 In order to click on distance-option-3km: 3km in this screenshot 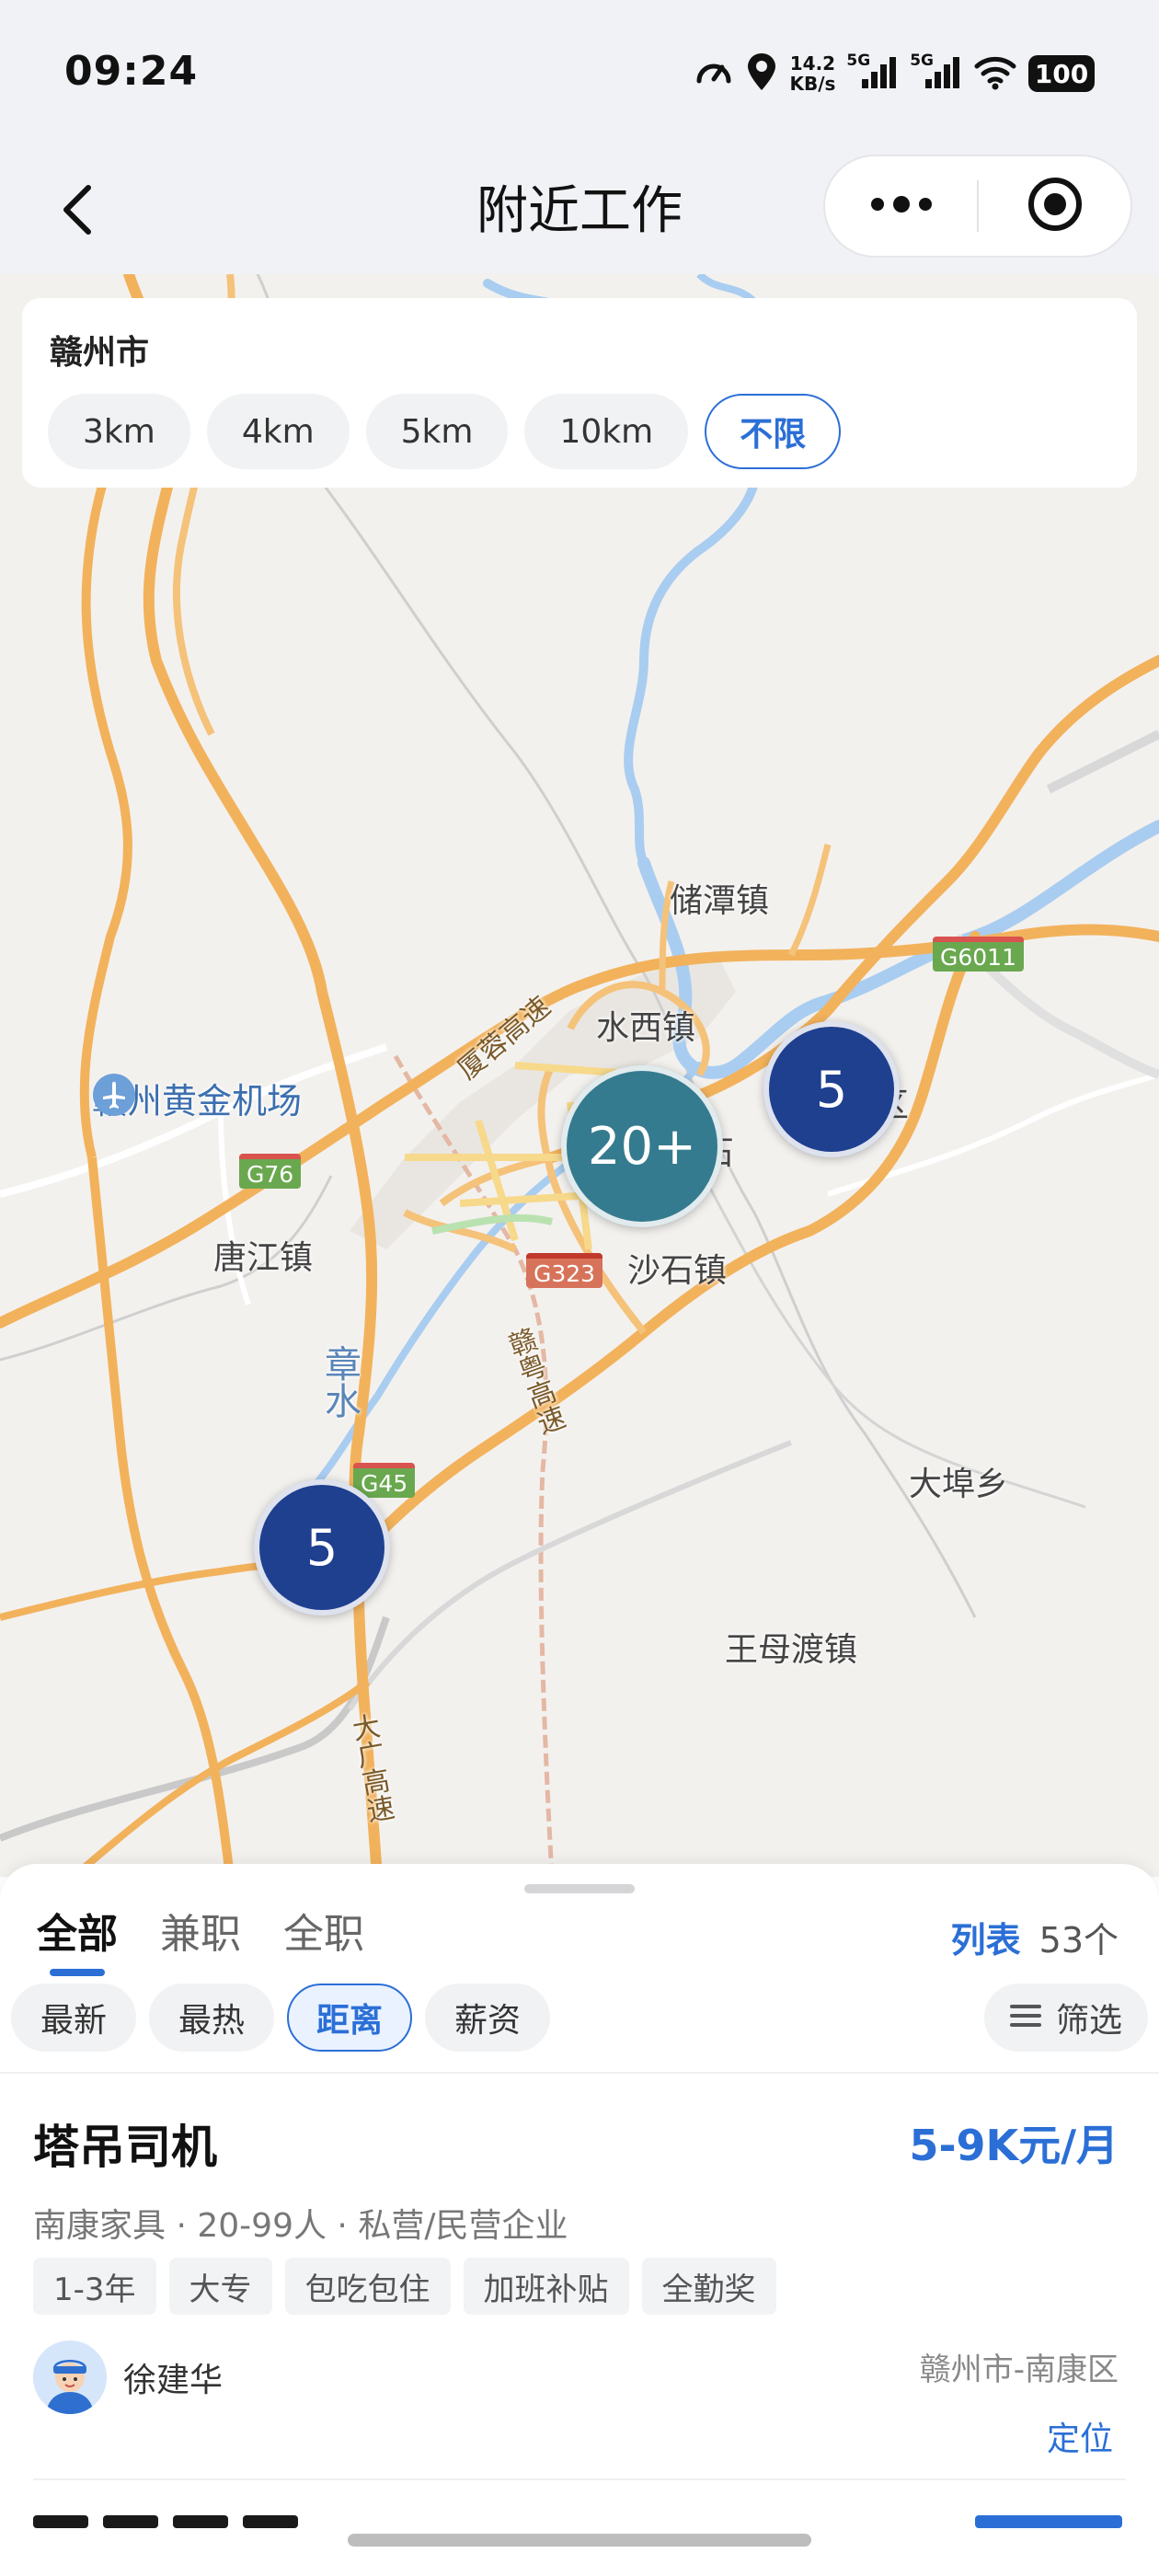, I will do `click(119, 431)`.